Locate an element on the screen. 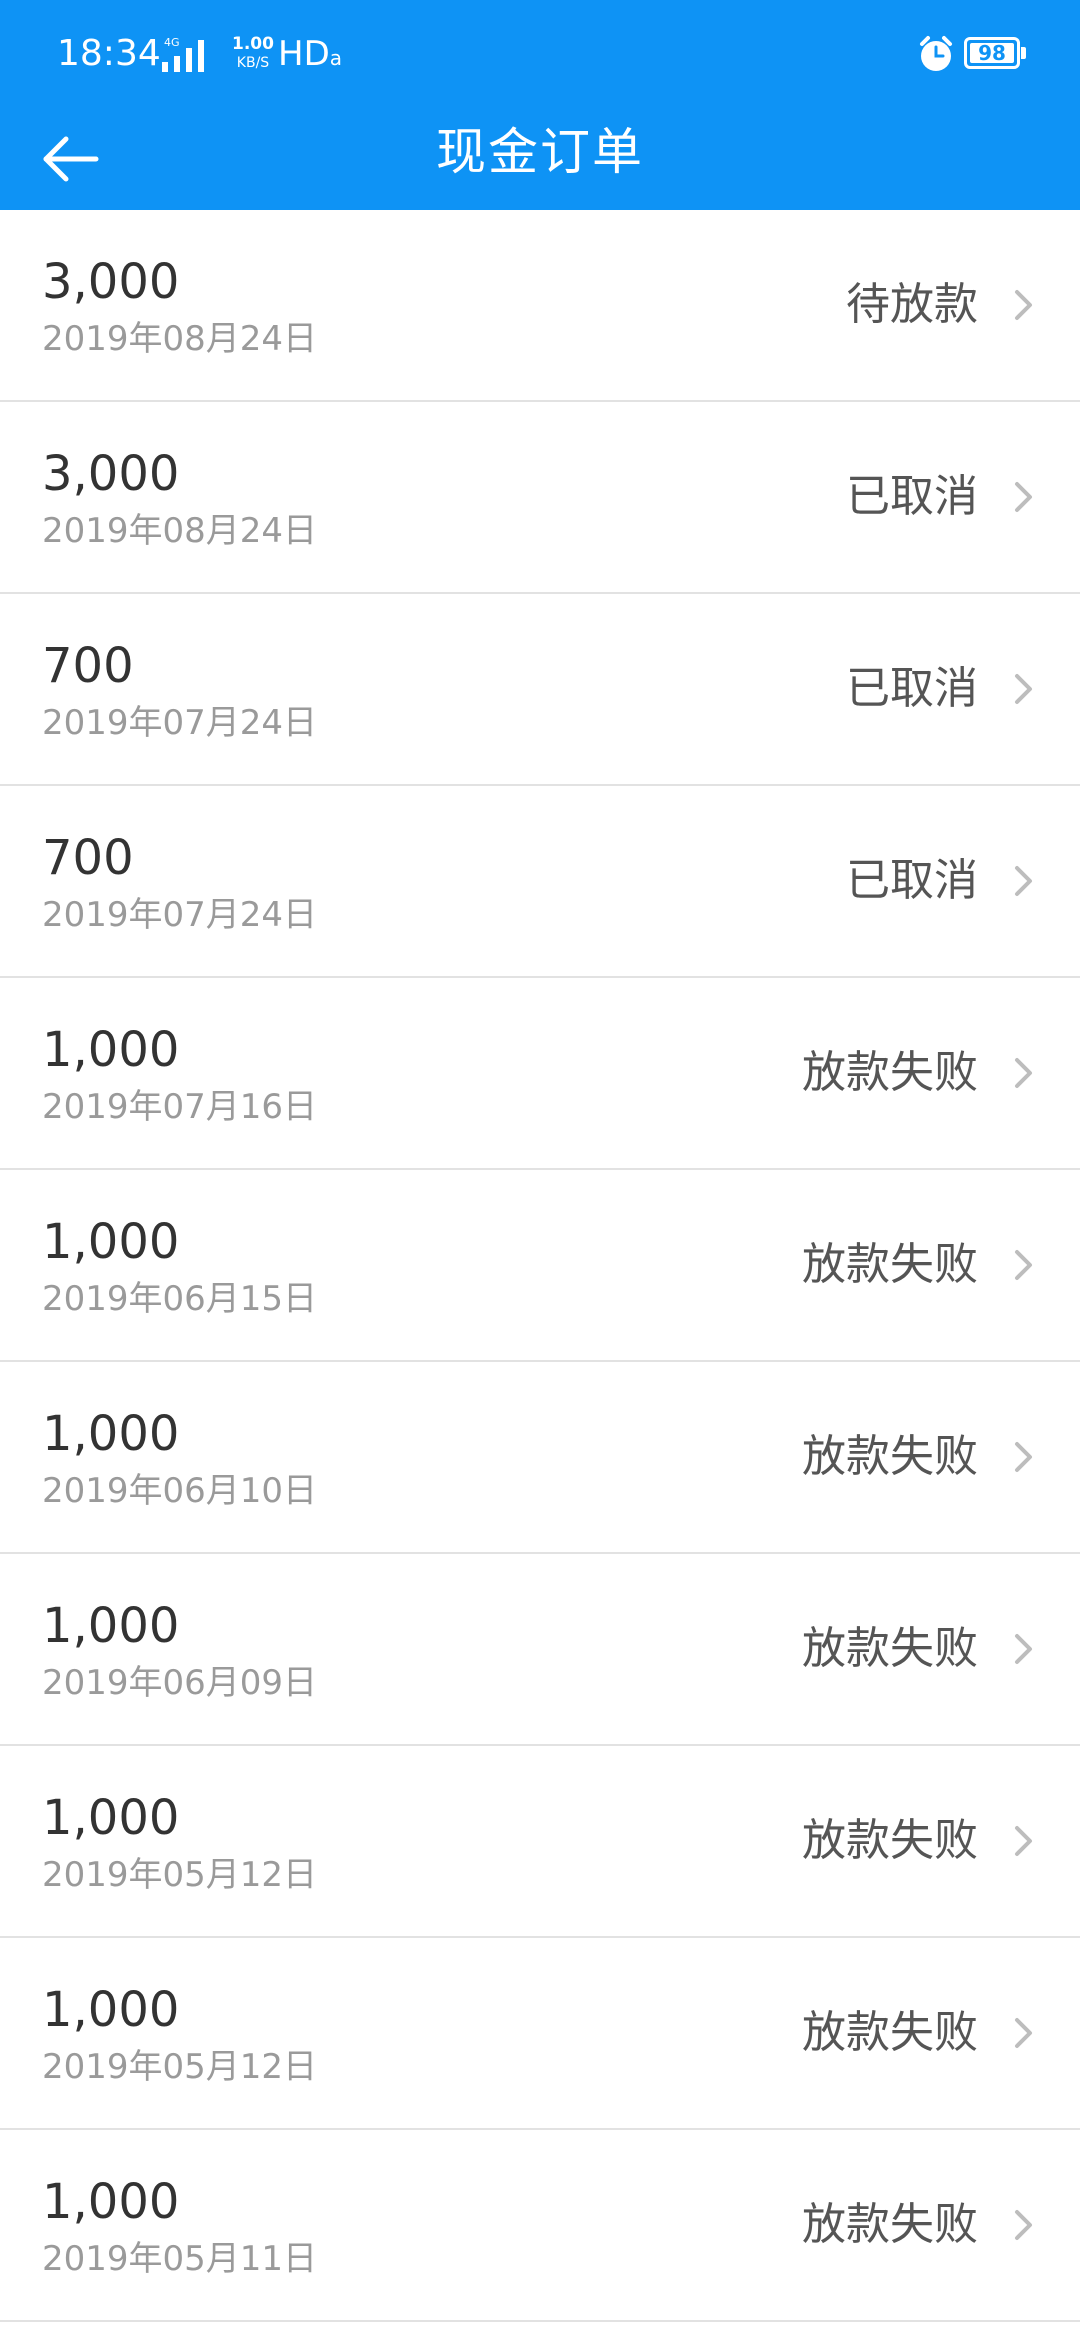 This screenshot has height=2340, width=1080. order-row: 1,000 2019年06月15日 放款失败 is located at coordinates (540, 1266).